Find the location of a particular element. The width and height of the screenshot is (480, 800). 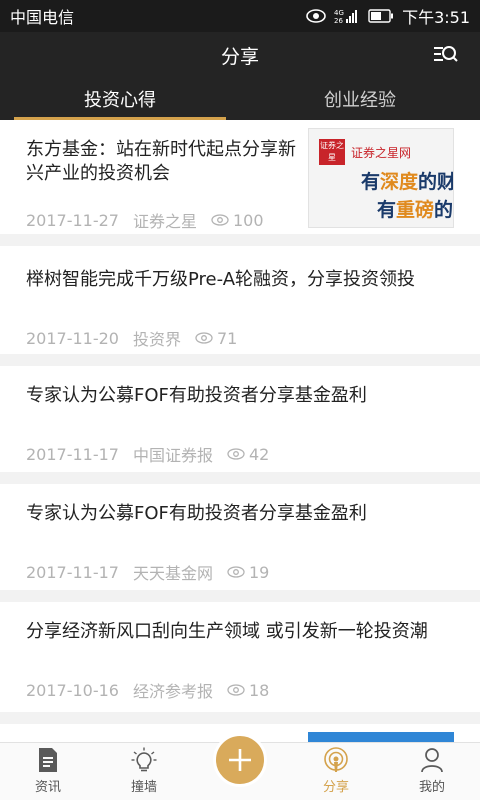

article-date: 2017-11-27 is located at coordinates (72, 220).